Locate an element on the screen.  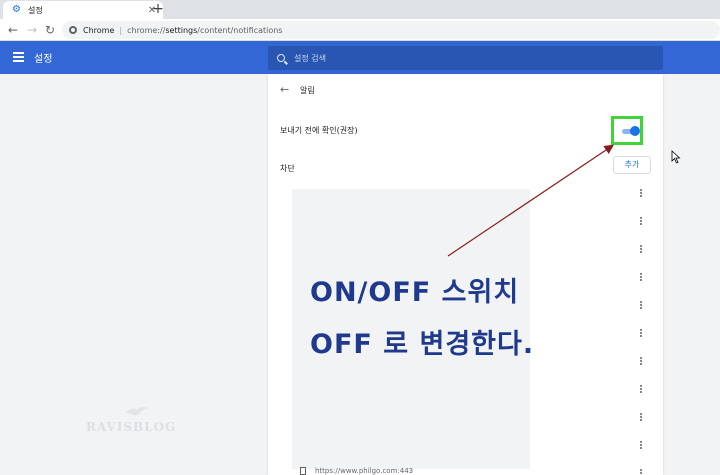
forward-button: → is located at coordinates (32, 30).